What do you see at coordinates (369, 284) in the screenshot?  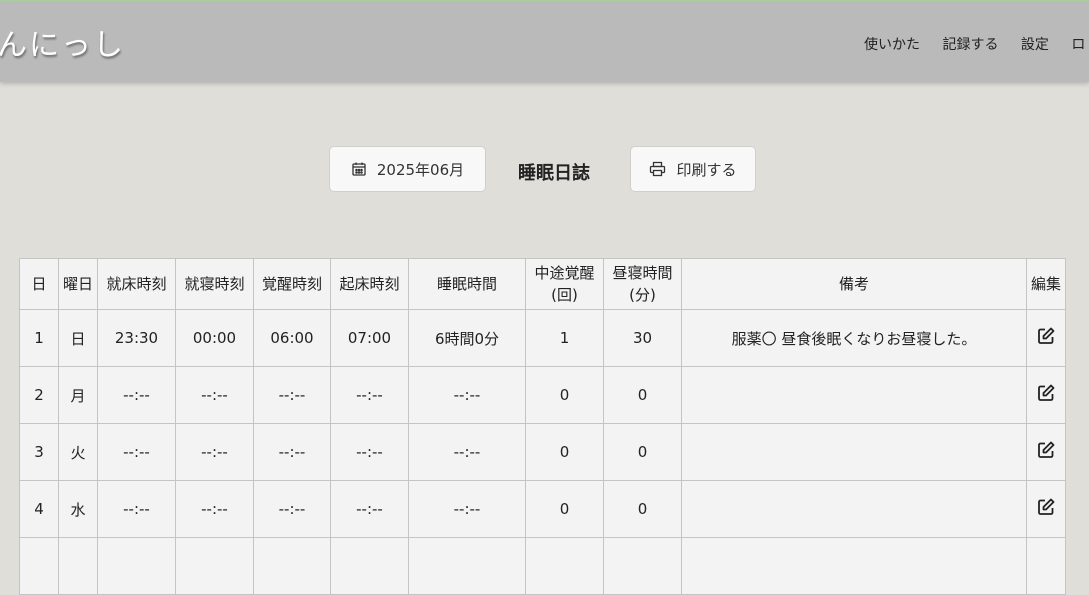 I see `header-rise: 起床時刻` at bounding box center [369, 284].